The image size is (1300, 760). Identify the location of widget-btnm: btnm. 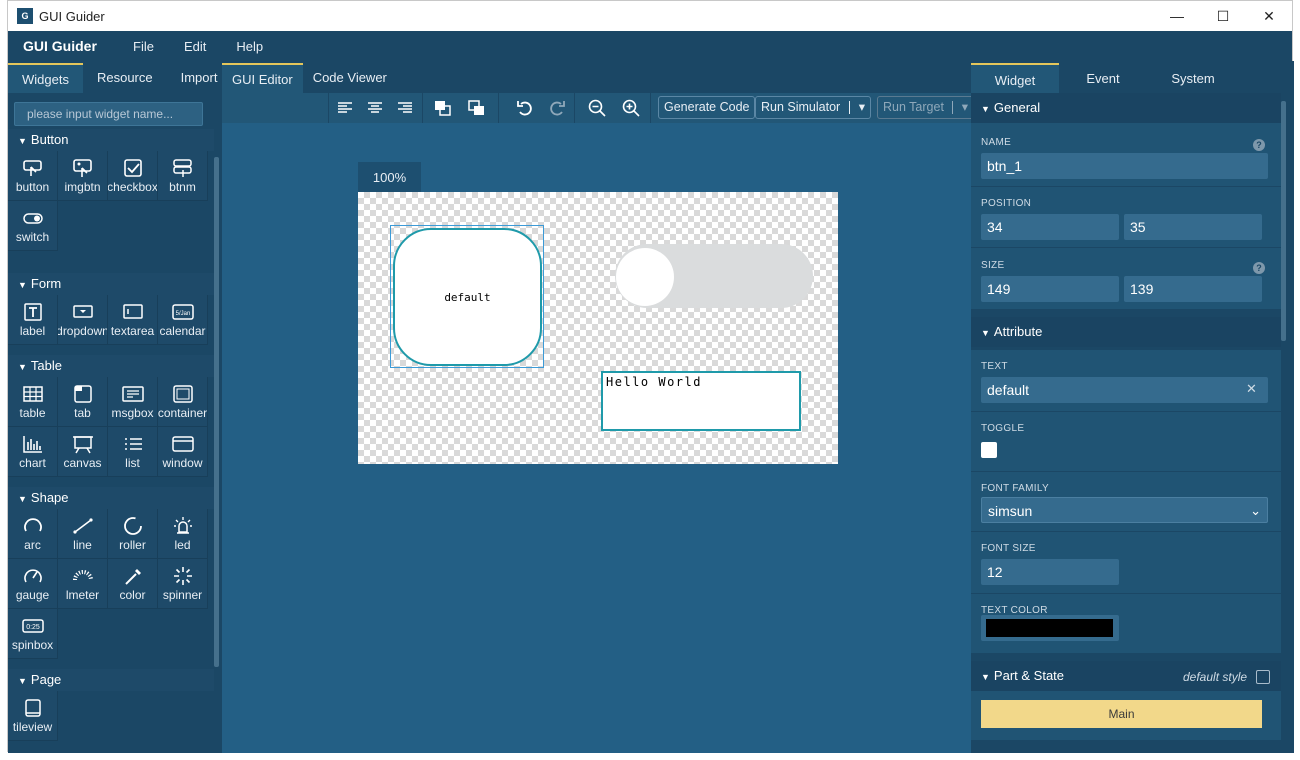
(183, 176).